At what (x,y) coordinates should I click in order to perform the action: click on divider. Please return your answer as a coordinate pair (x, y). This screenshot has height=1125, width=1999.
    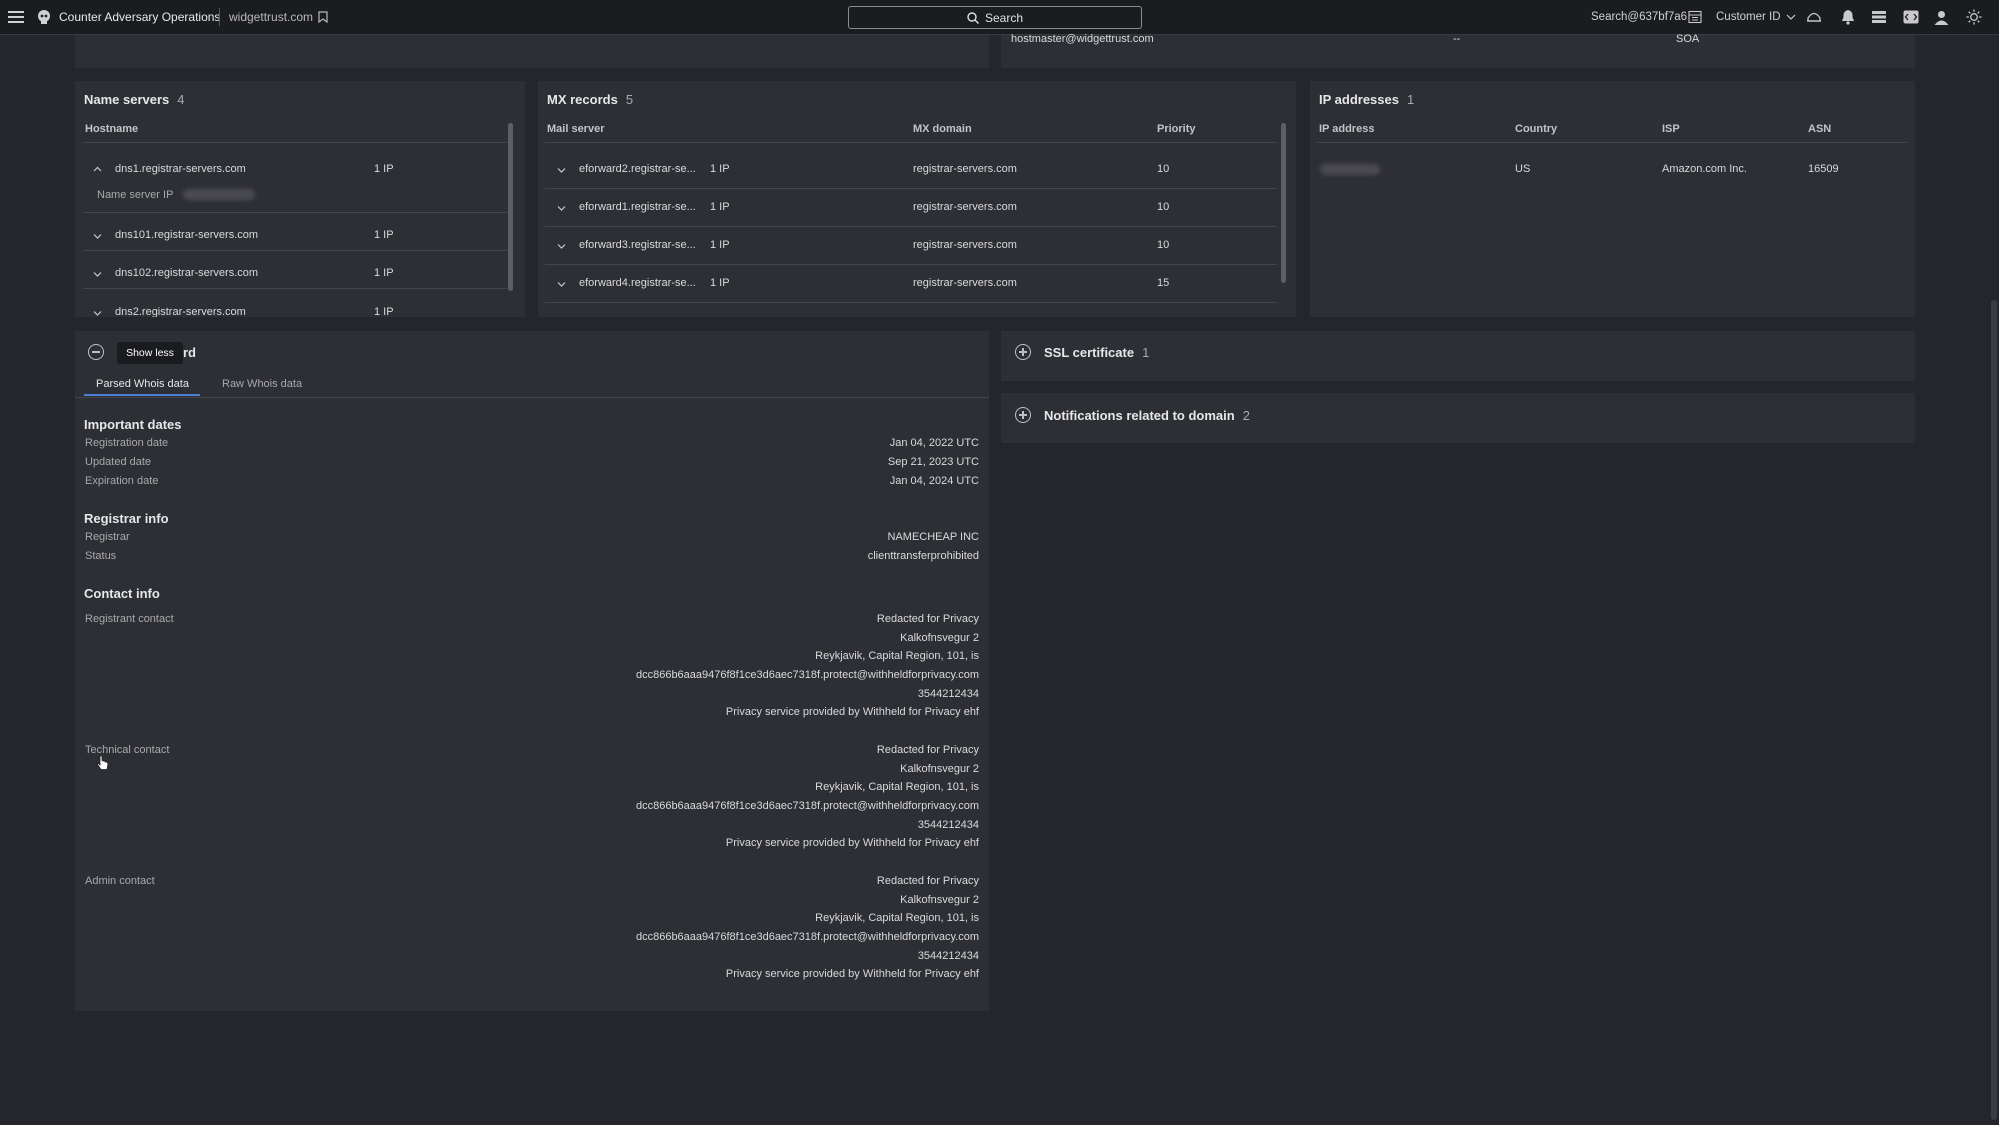
    Looking at the image, I should click on (219, 17).